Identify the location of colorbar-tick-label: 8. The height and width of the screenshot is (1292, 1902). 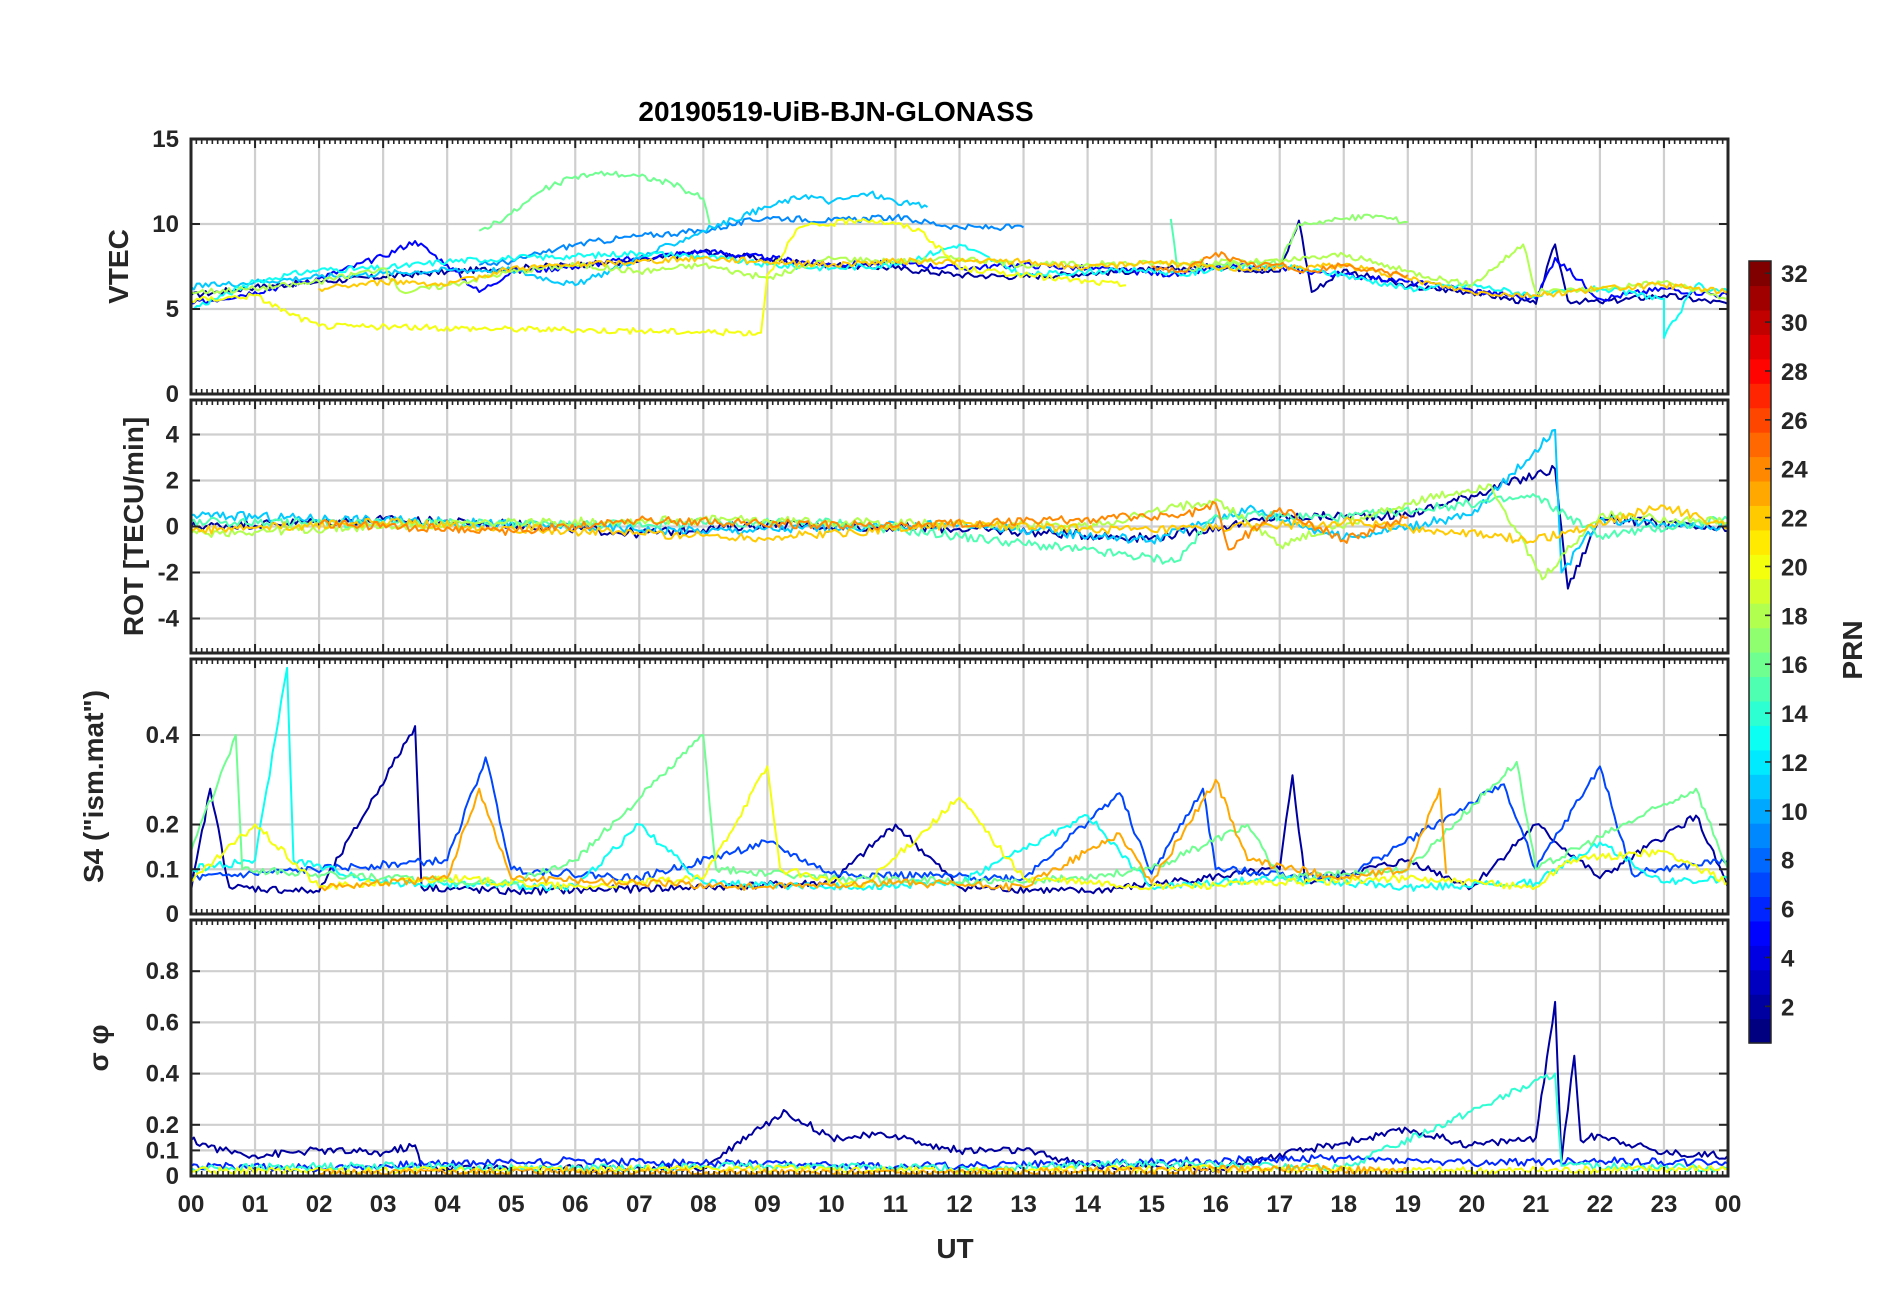
(1787, 861).